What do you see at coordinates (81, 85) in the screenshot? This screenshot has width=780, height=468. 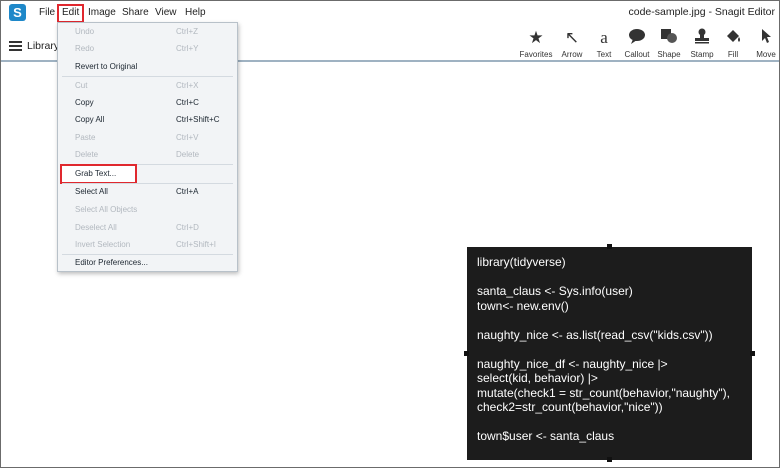 I see `menu-item-label: Cut` at bounding box center [81, 85].